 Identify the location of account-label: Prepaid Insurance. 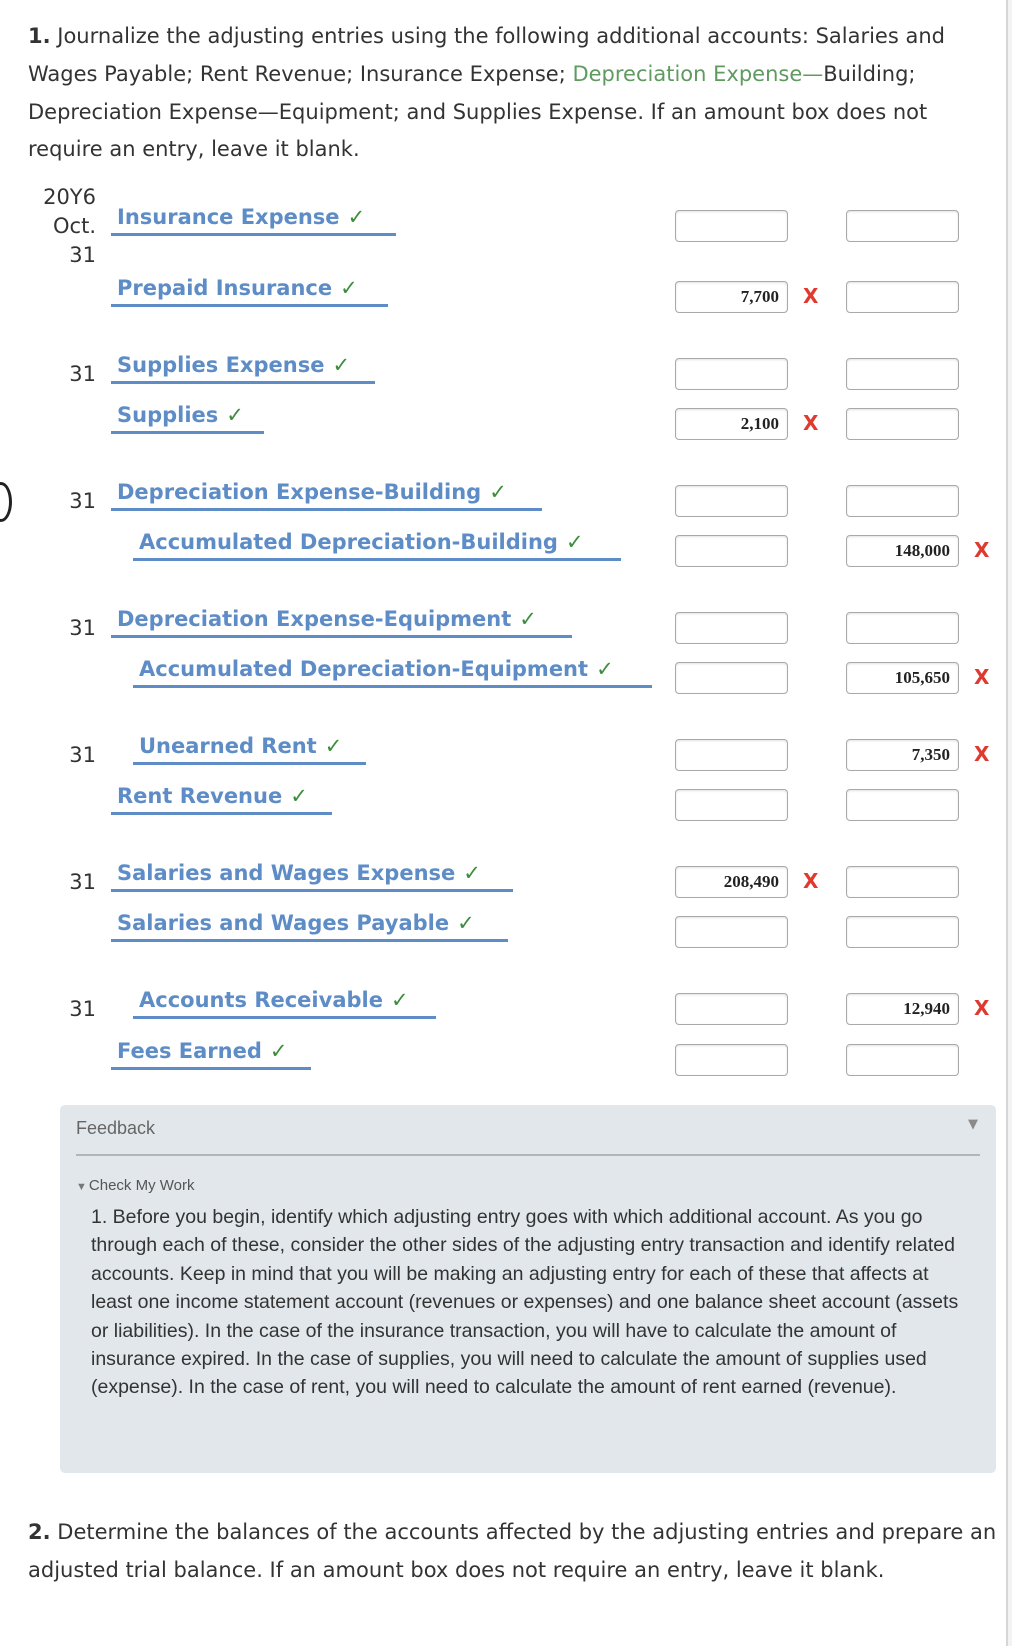
(225, 288).